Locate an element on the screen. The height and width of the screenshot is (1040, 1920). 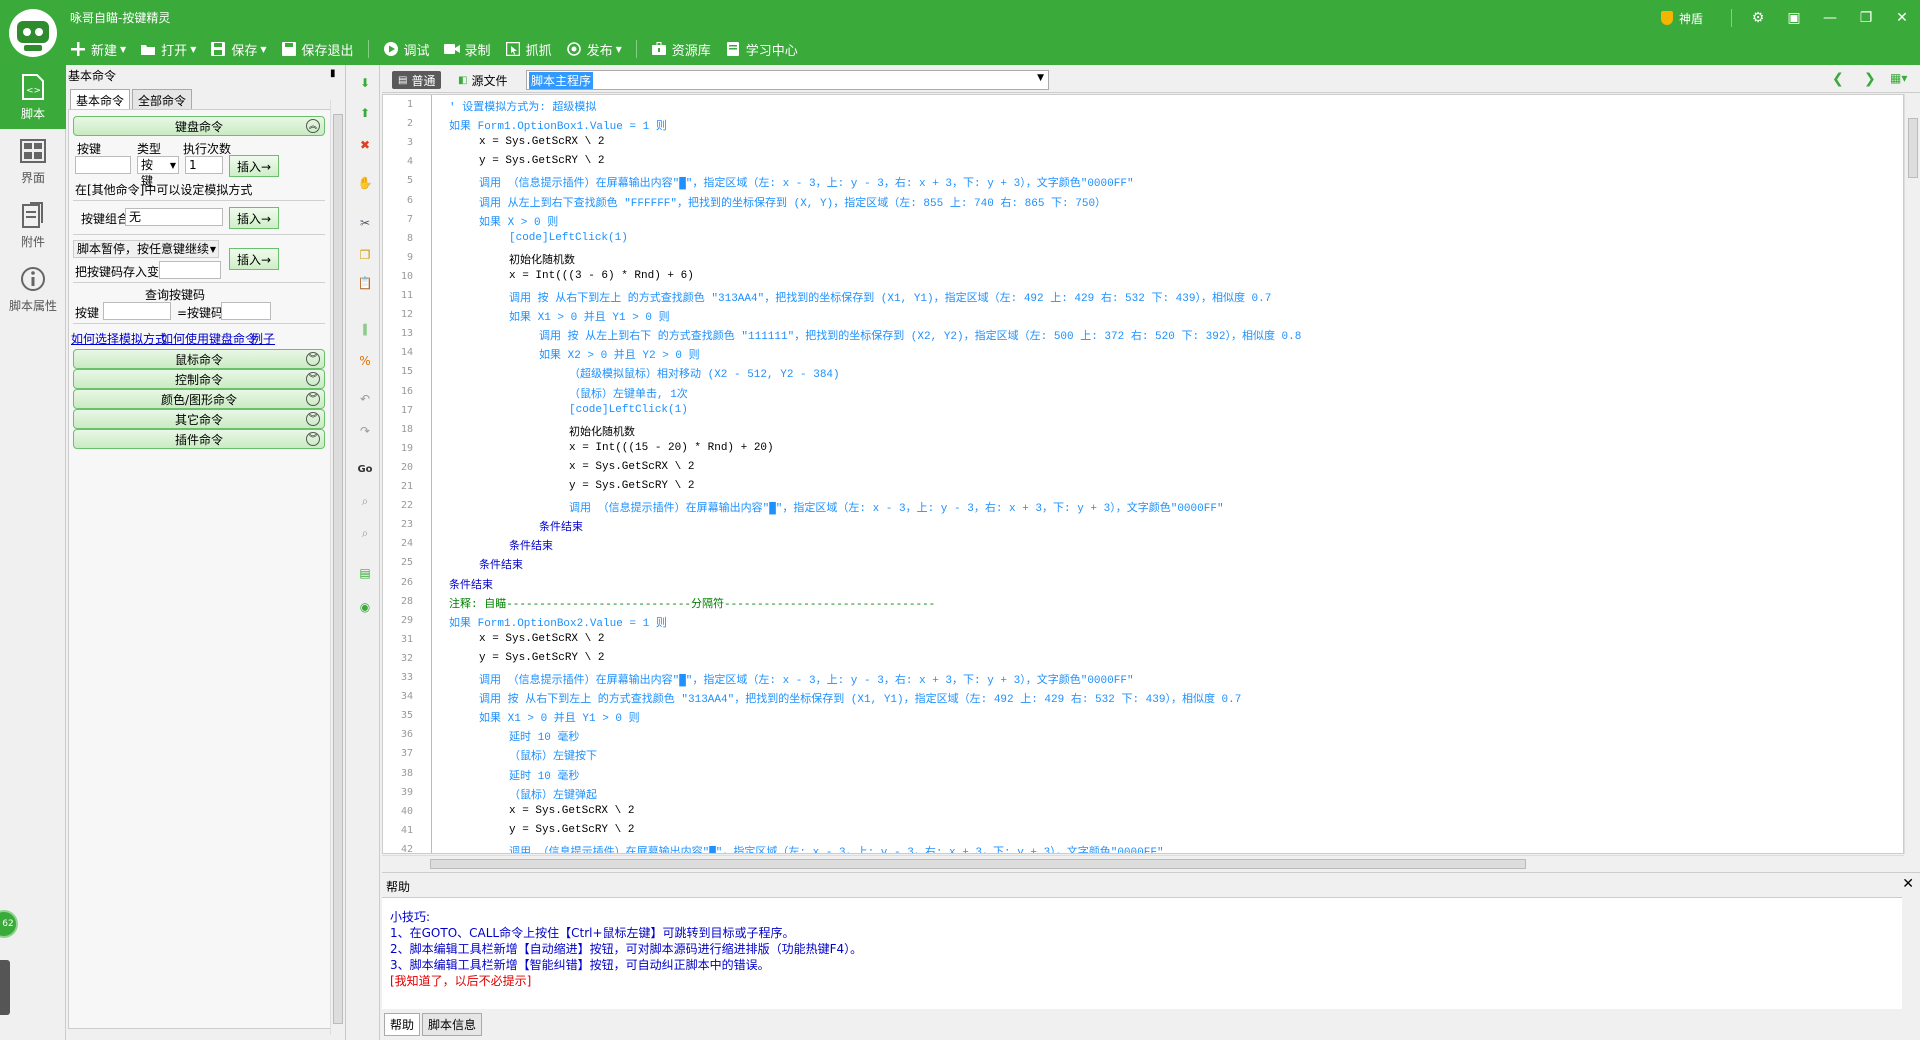
control-group-header: 控制命令 ︾ is located at coordinates (199, 379).